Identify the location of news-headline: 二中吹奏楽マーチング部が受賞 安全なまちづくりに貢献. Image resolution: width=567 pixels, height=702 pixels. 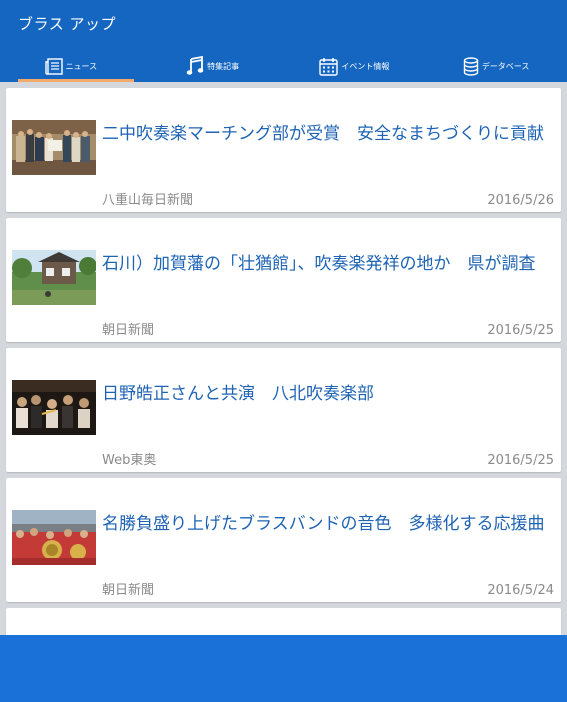
(327, 134).